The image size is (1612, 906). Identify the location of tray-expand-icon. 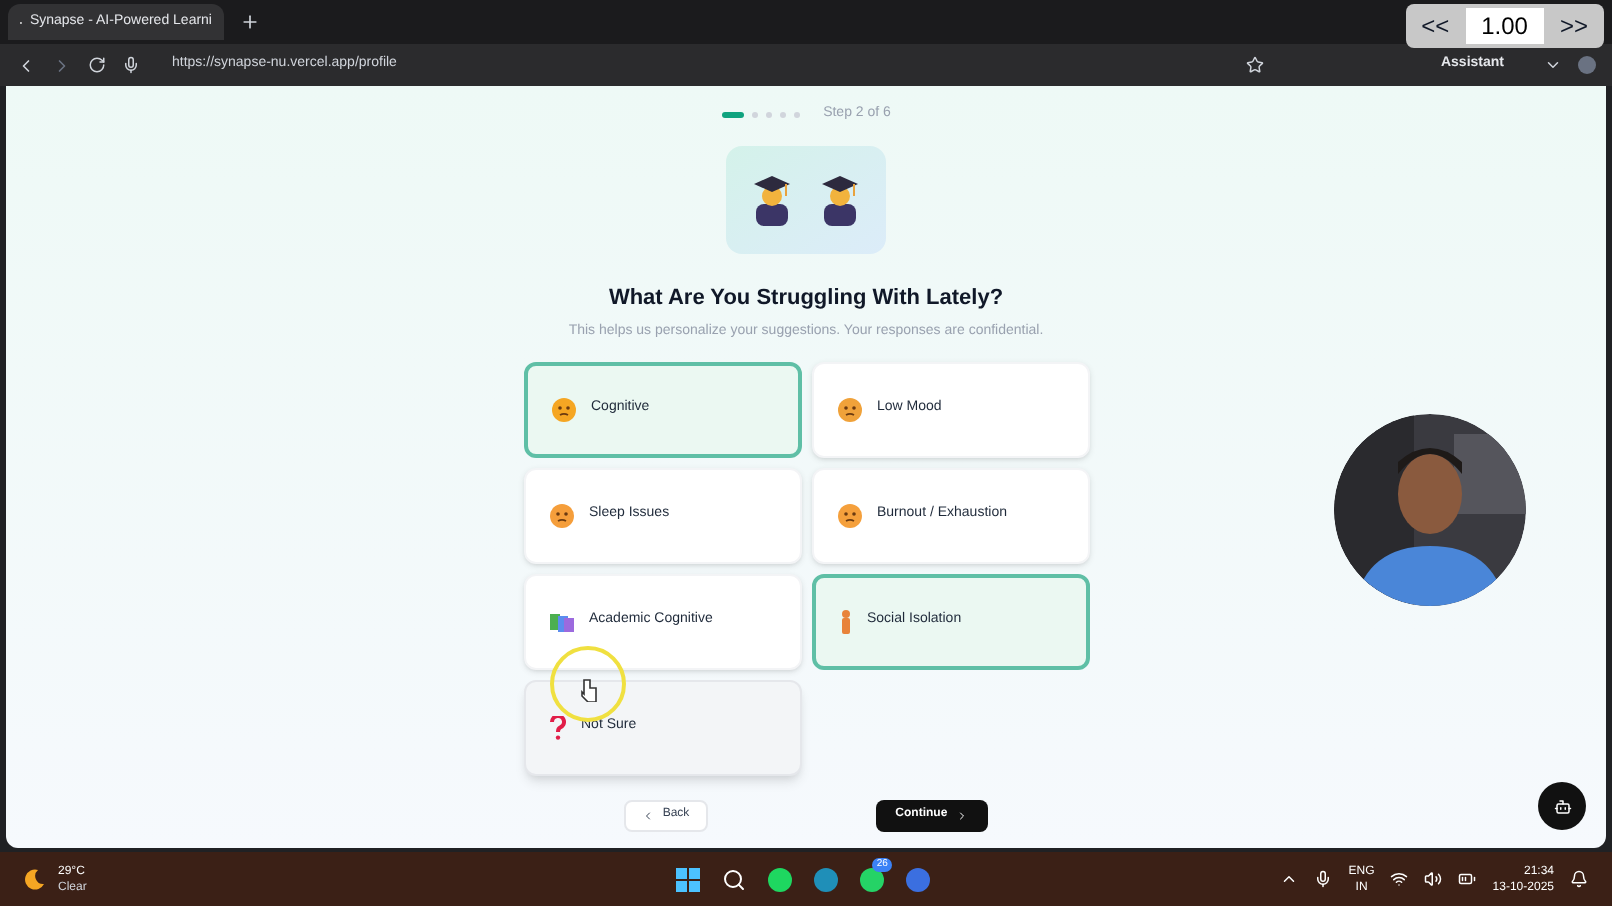
(1289, 879).